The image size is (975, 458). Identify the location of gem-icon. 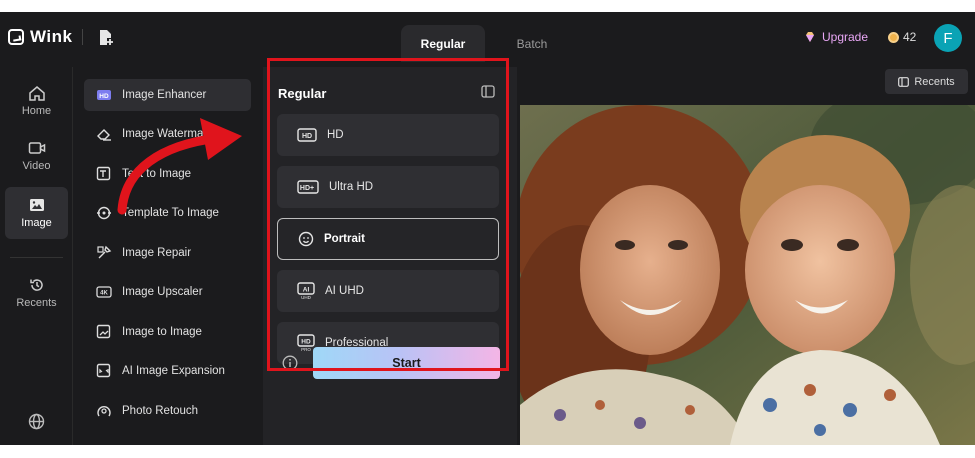
(810, 37).